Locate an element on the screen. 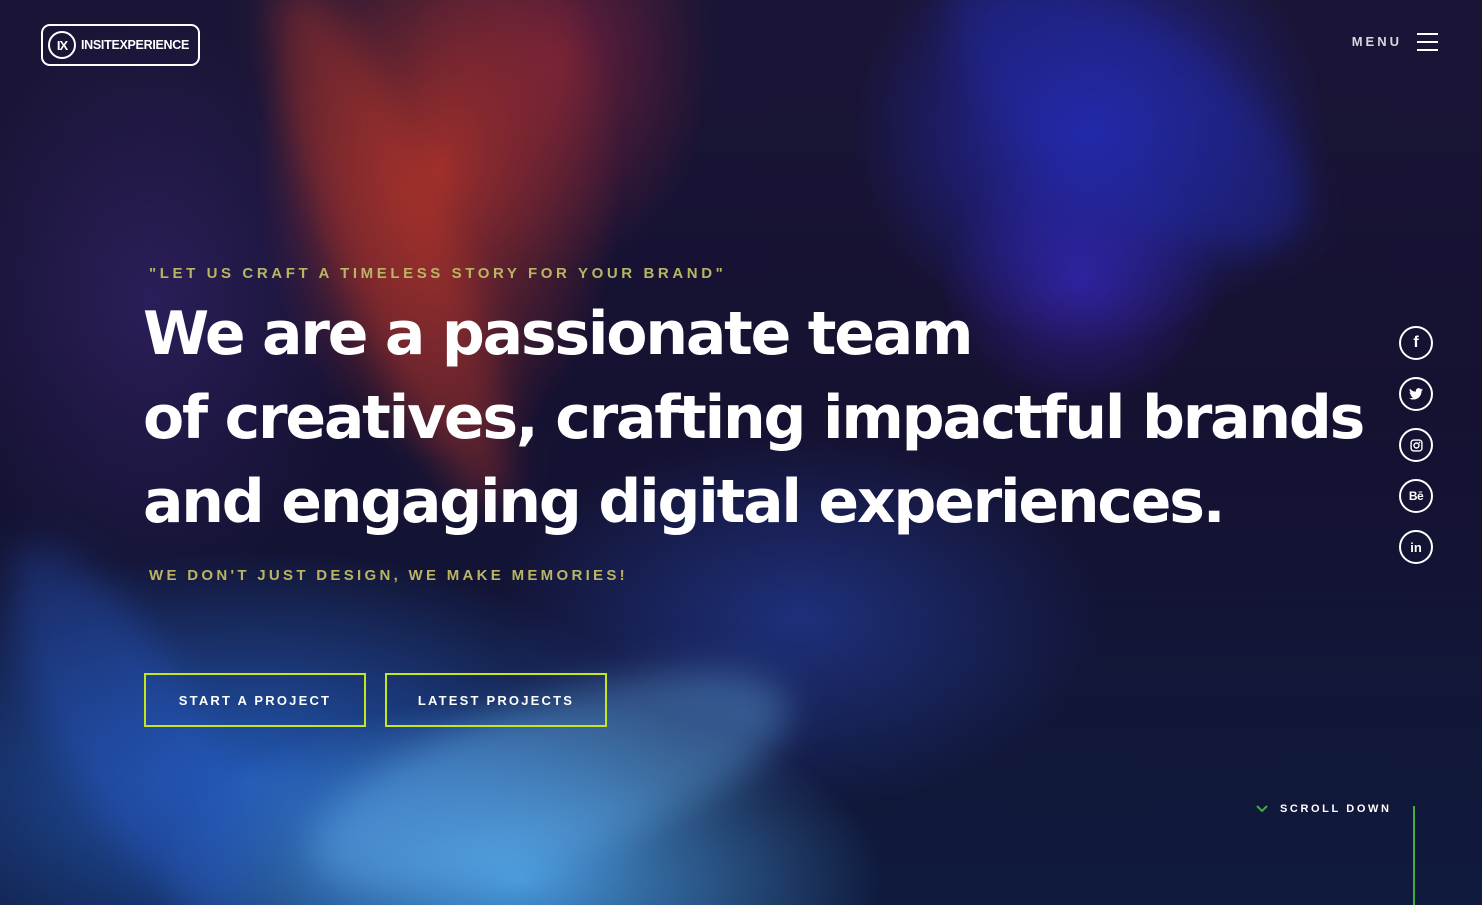  headline-line: of creatives, crafting impactful brands is located at coordinates (754, 418).